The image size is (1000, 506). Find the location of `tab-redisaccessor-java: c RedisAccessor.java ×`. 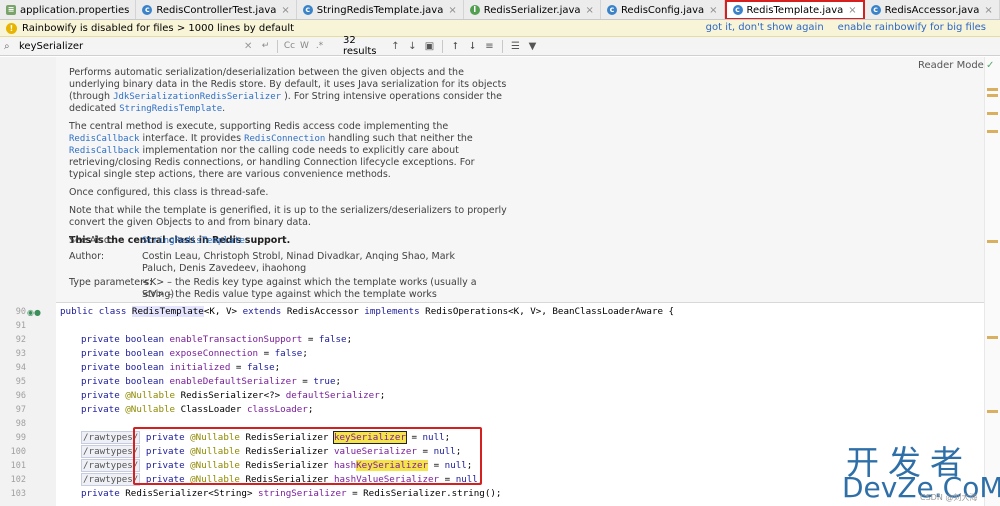

tab-redisaccessor-java: c RedisAccessor.java × is located at coordinates (932, 9).